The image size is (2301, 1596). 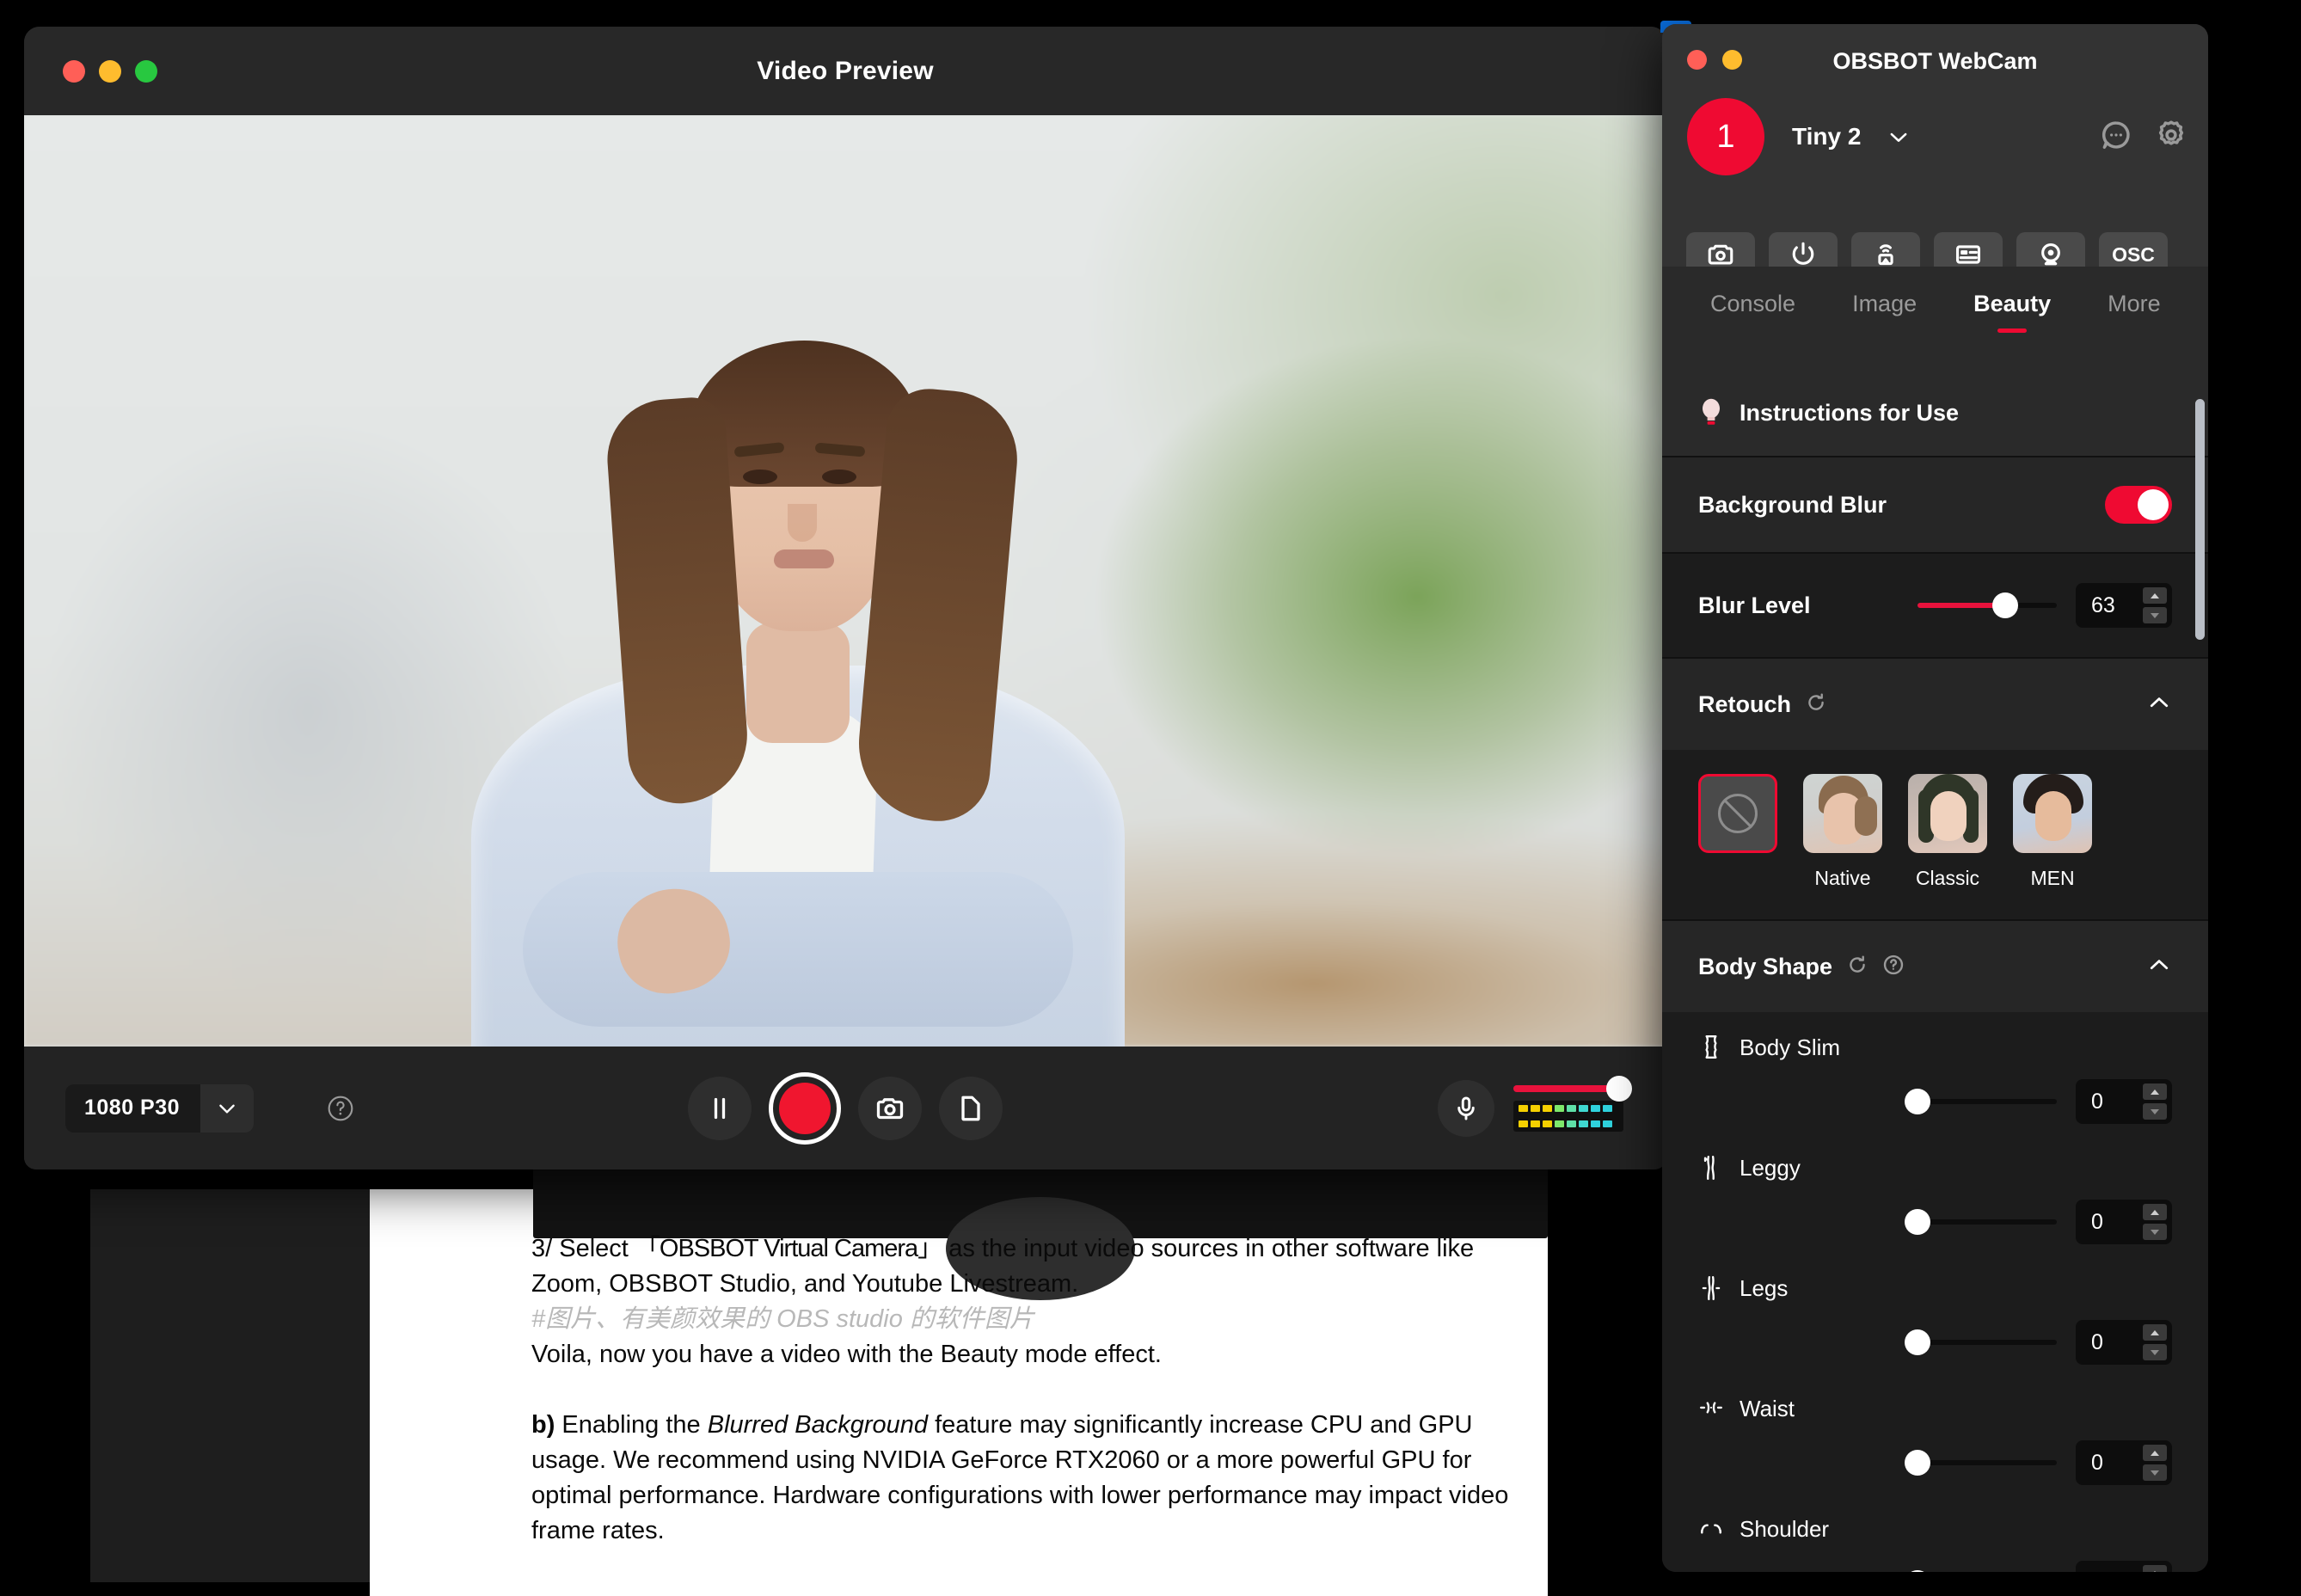 I want to click on device-badge: 1, so click(x=1725, y=136).